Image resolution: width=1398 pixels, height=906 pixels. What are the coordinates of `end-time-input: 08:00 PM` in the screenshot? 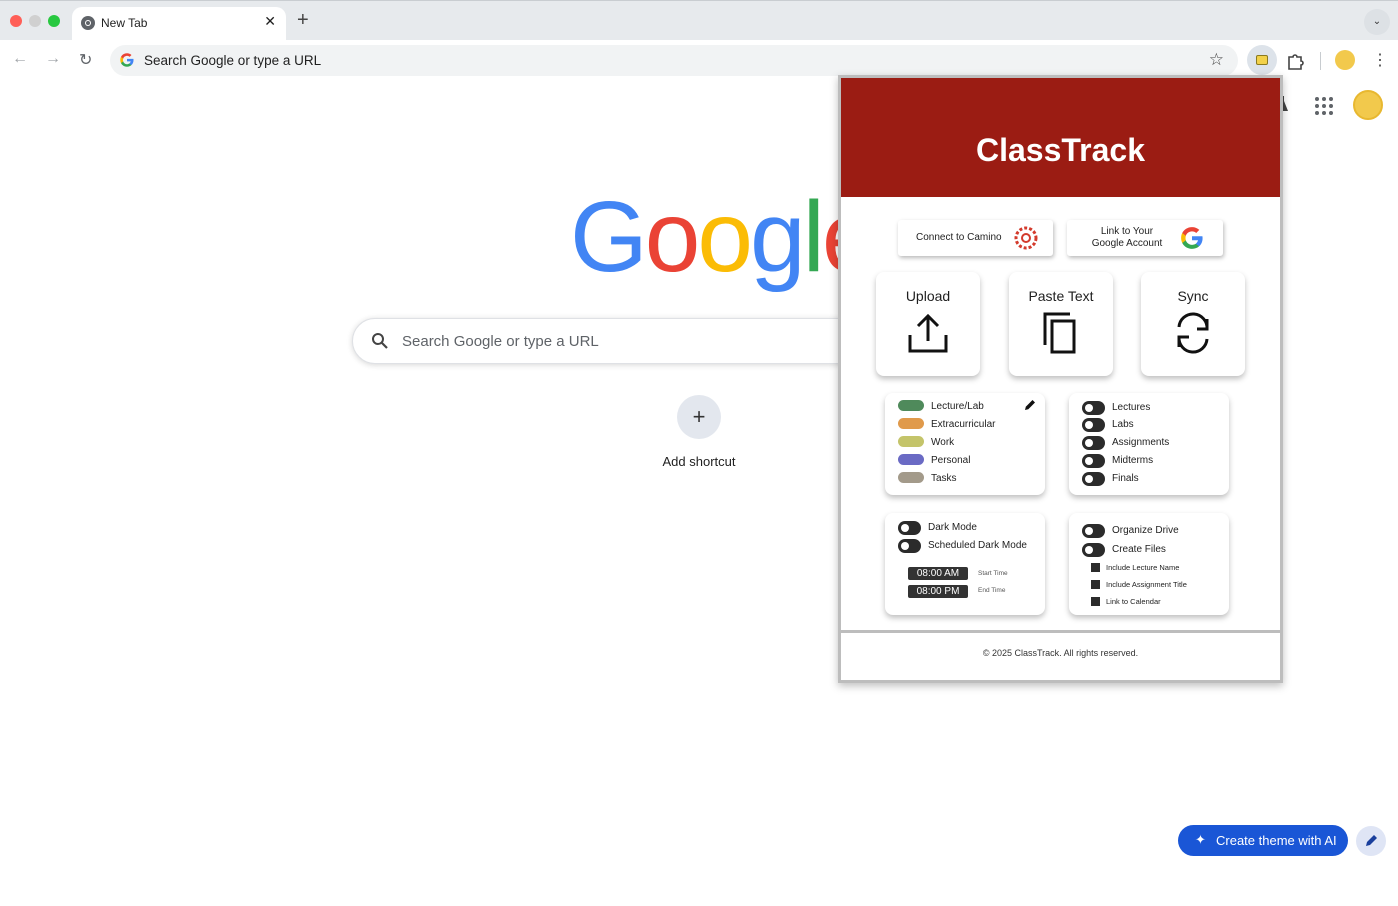 It's located at (938, 591).